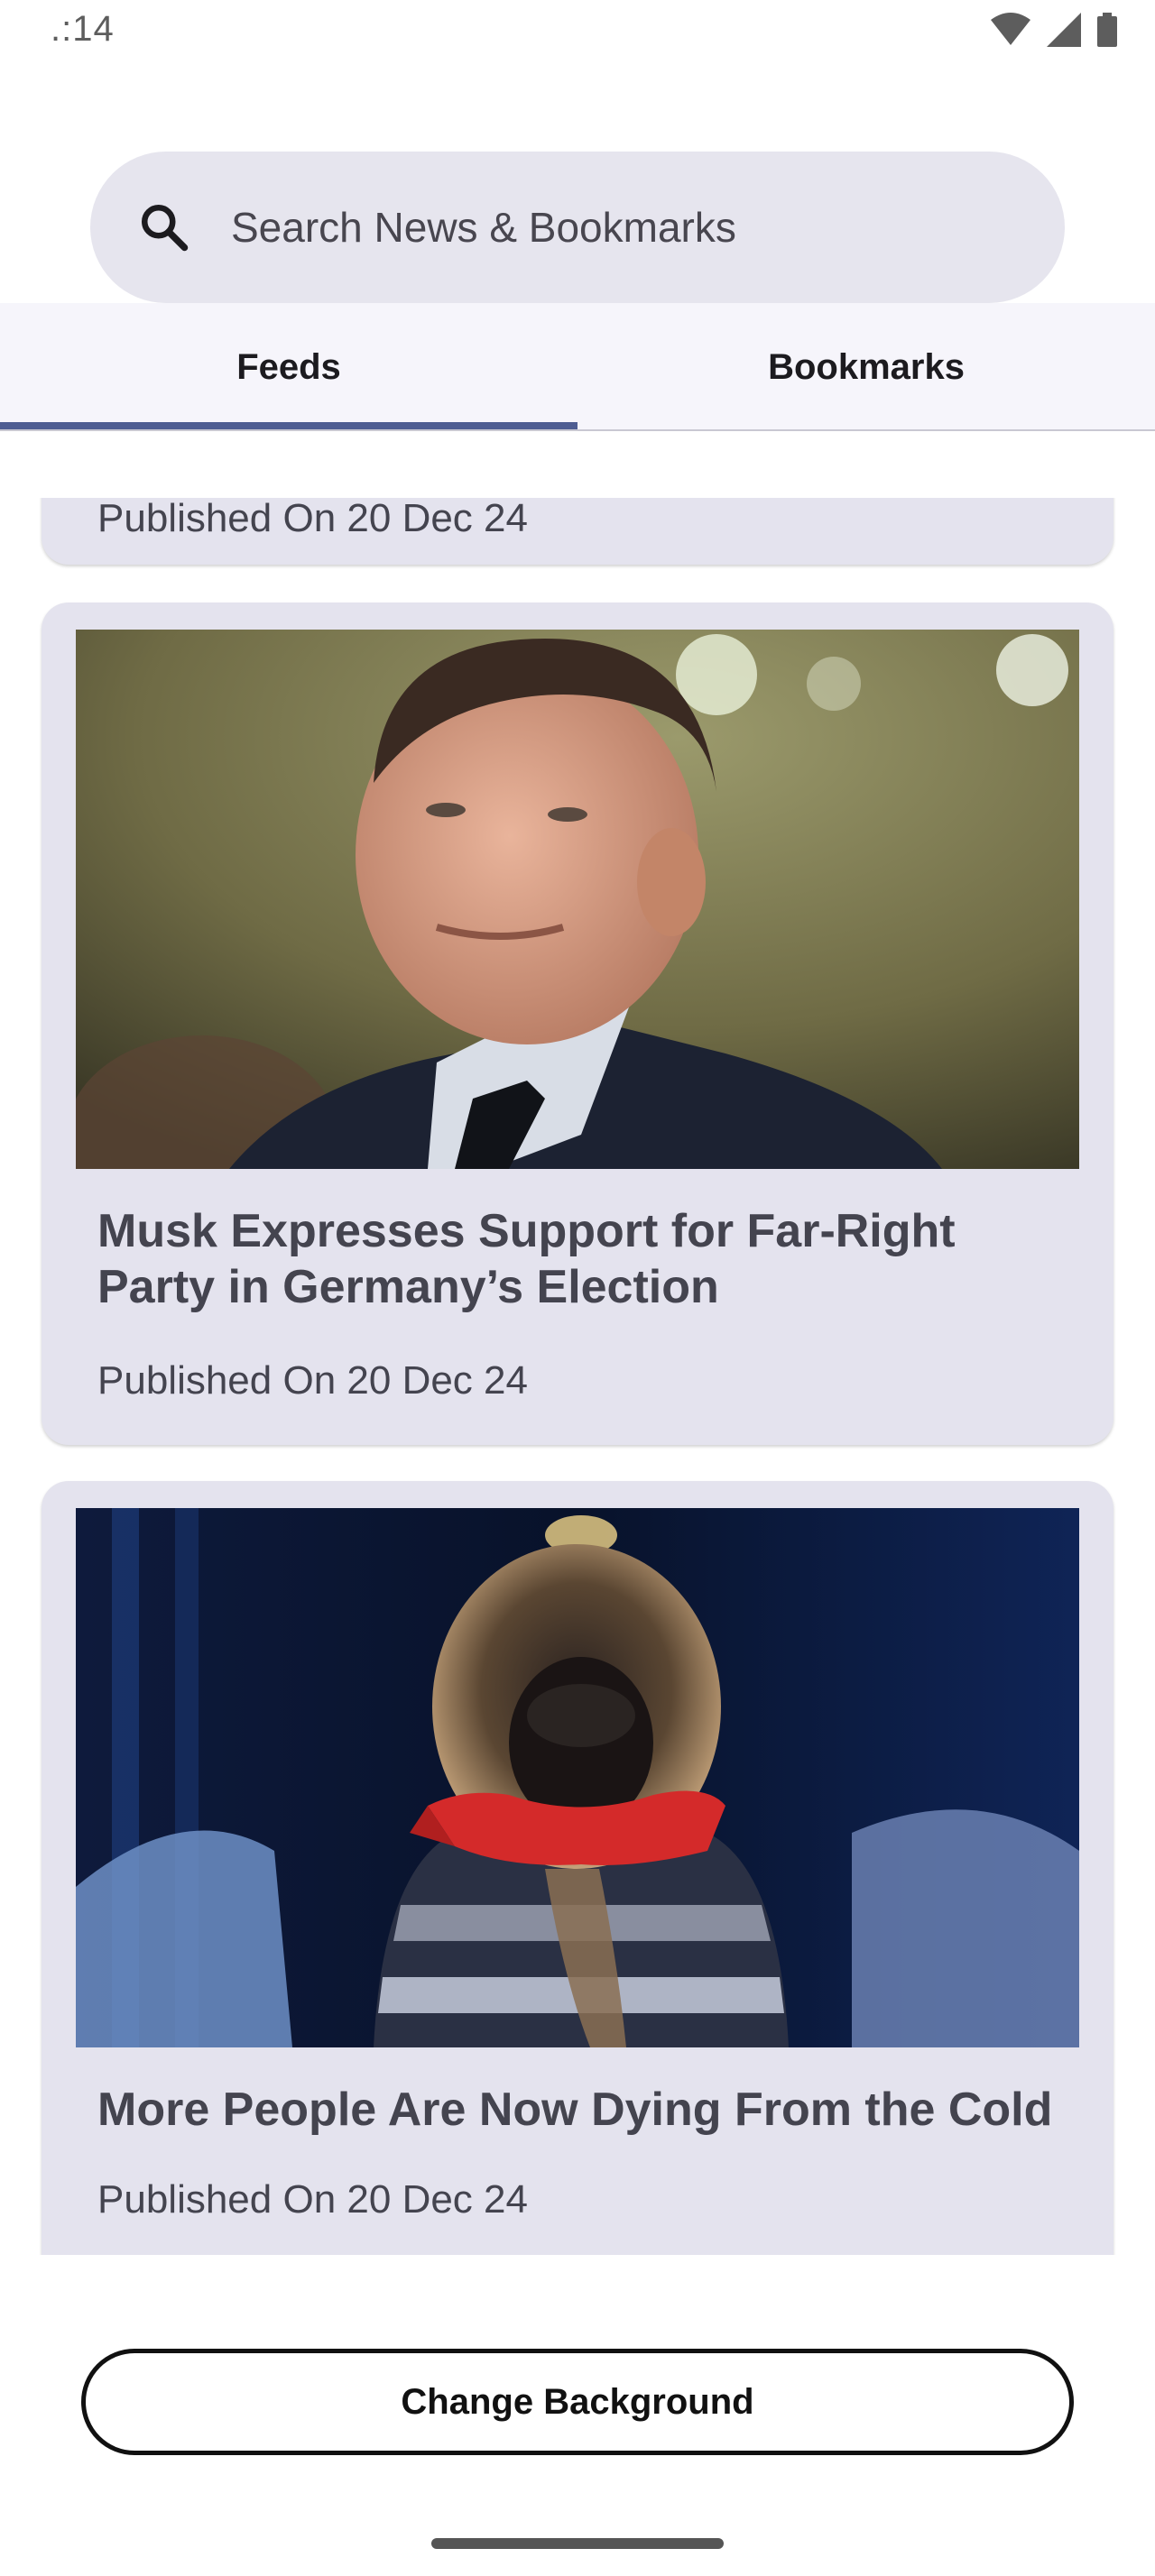  What do you see at coordinates (164, 227) in the screenshot?
I see `search-icon` at bounding box center [164, 227].